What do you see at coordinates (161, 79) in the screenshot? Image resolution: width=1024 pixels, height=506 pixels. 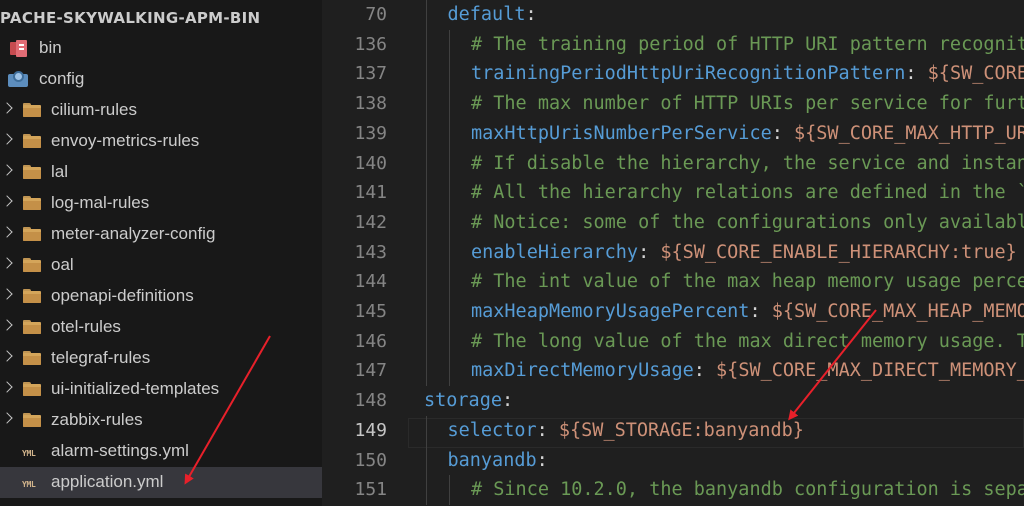 I see `folder-item: config` at bounding box center [161, 79].